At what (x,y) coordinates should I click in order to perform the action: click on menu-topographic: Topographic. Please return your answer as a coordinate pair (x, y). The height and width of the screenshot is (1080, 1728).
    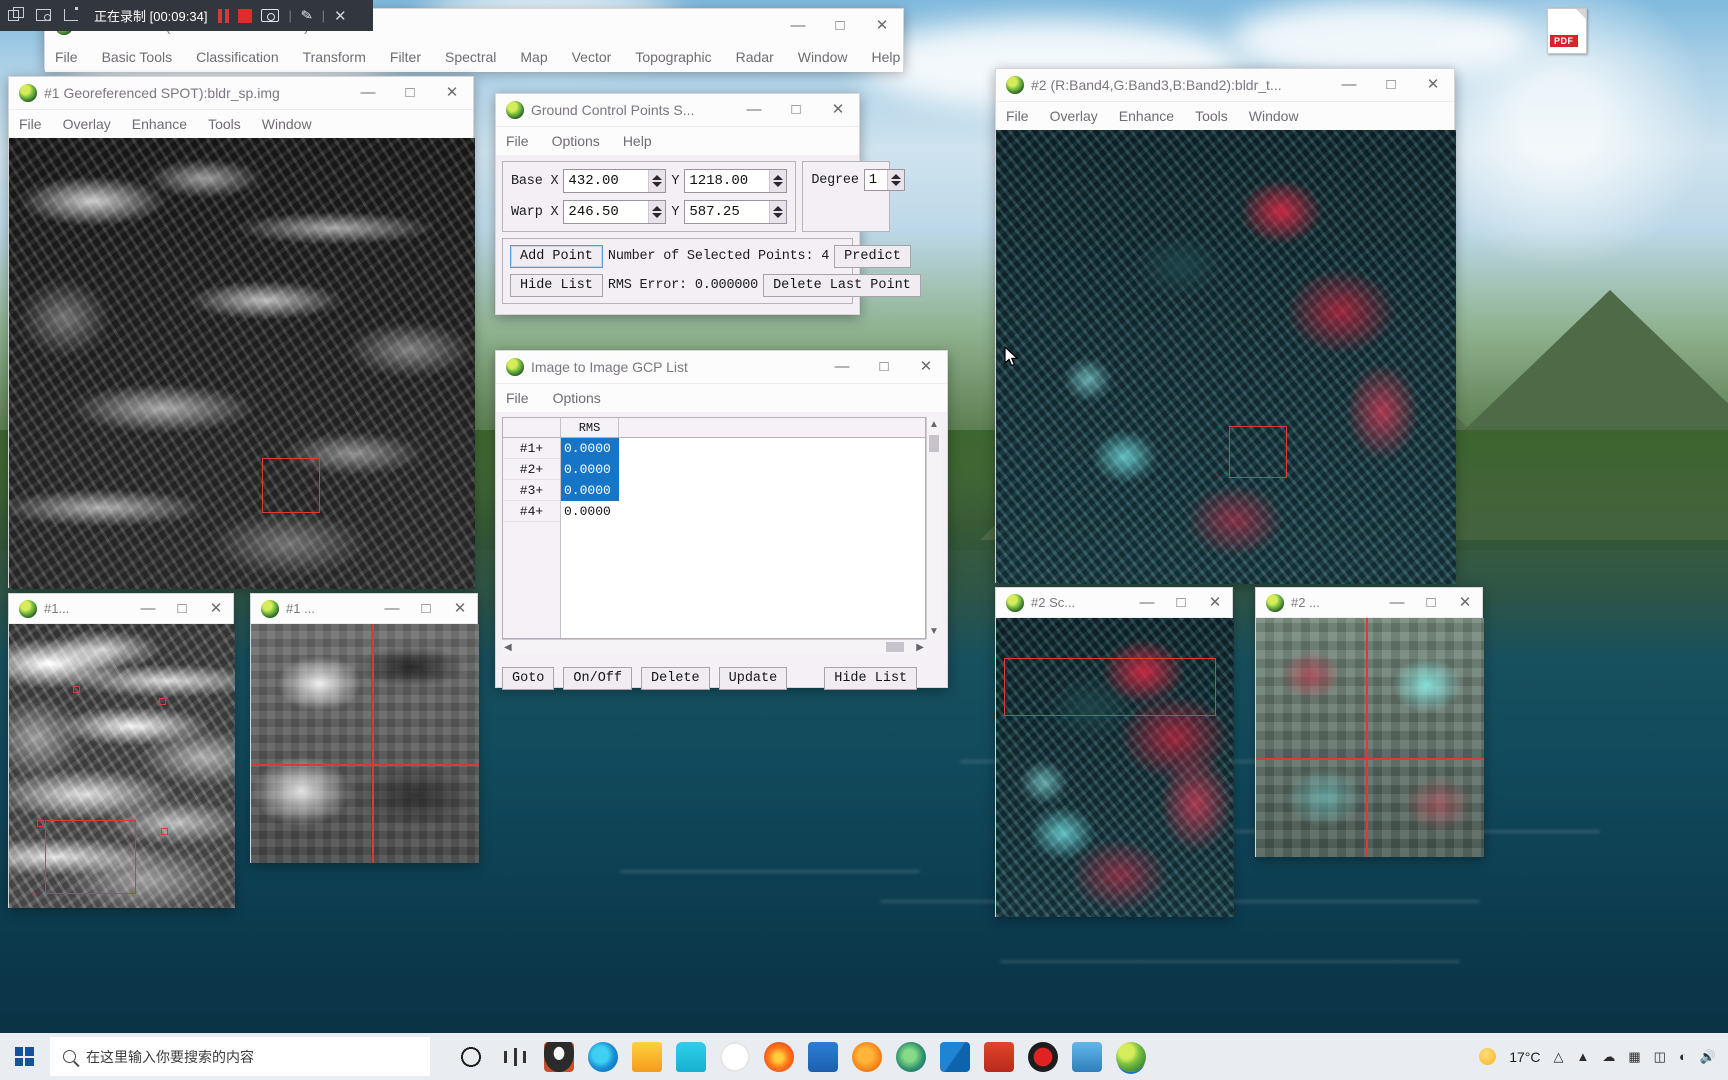
    Looking at the image, I should click on (673, 57).